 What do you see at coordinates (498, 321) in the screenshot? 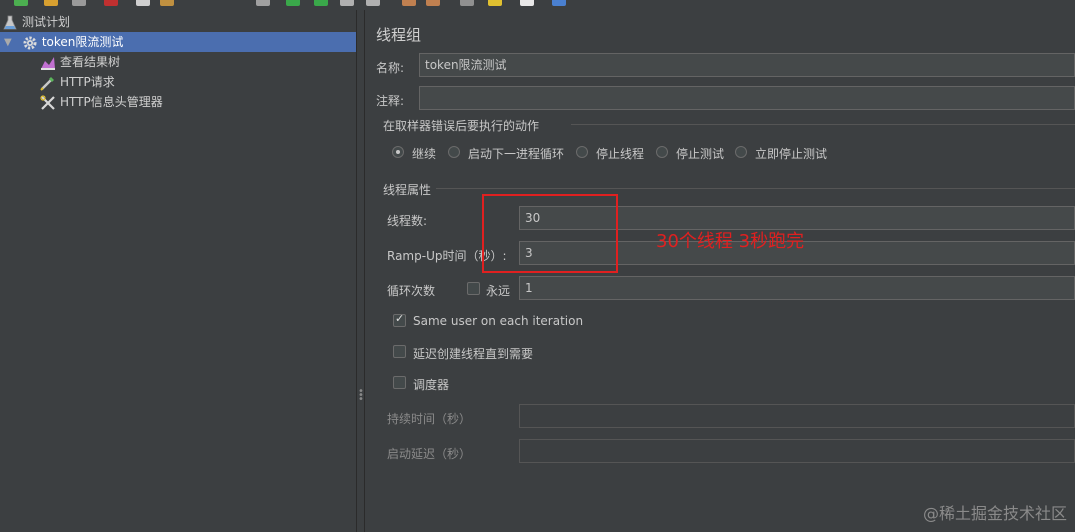
I see `same-user-label: Same user on each iteration` at bounding box center [498, 321].